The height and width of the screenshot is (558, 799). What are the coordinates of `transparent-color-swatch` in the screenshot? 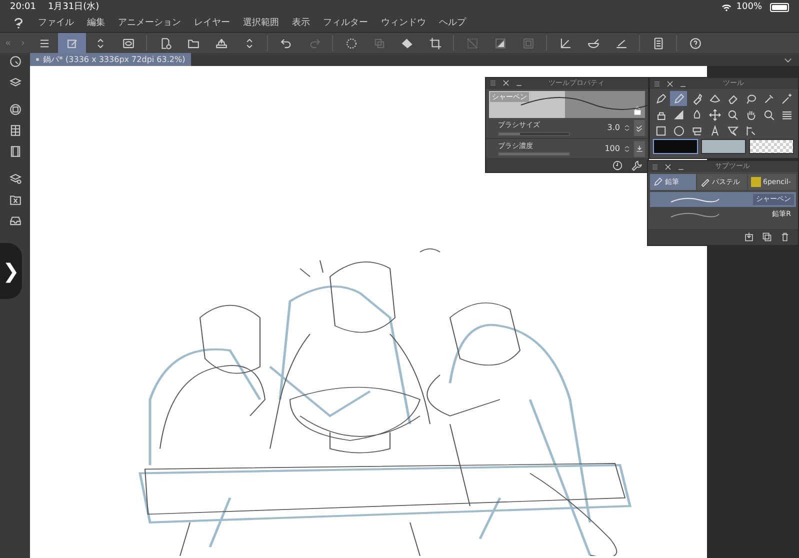 It's located at (771, 146).